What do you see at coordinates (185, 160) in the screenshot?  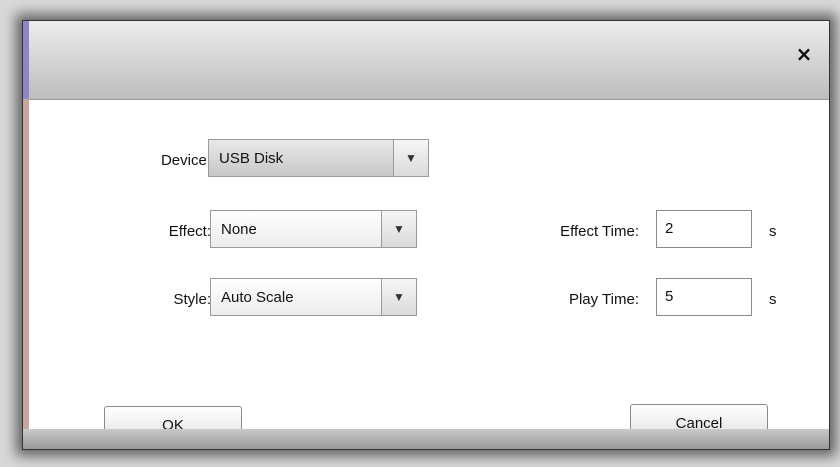 I see `device-label: Device:` at bounding box center [185, 160].